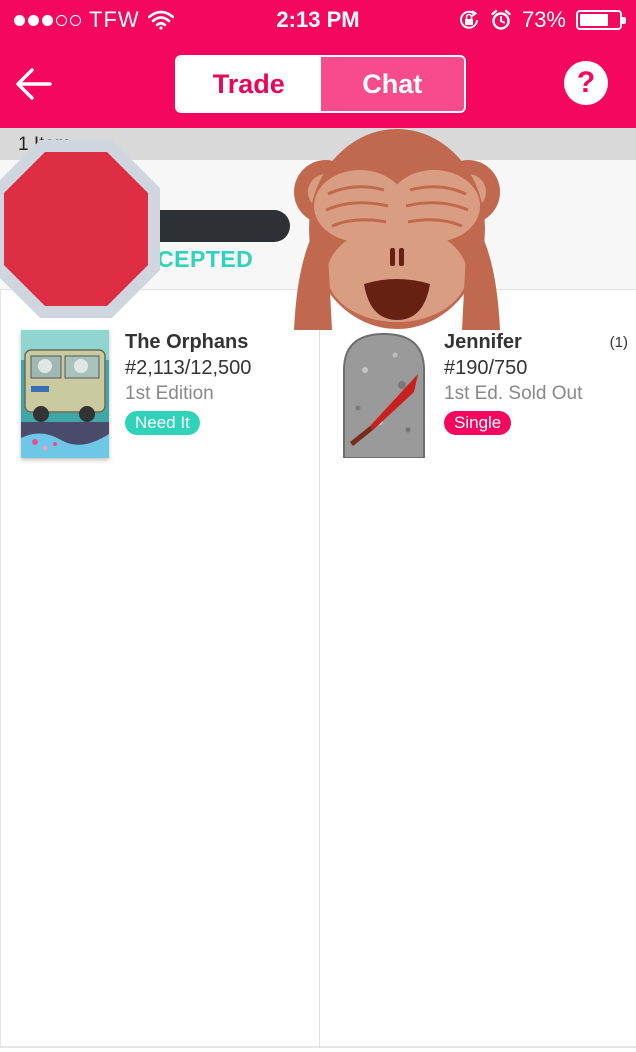 The width and height of the screenshot is (636, 1052). What do you see at coordinates (188, 368) in the screenshot?
I see `card-serial-number: #2,113/12,500` at bounding box center [188, 368].